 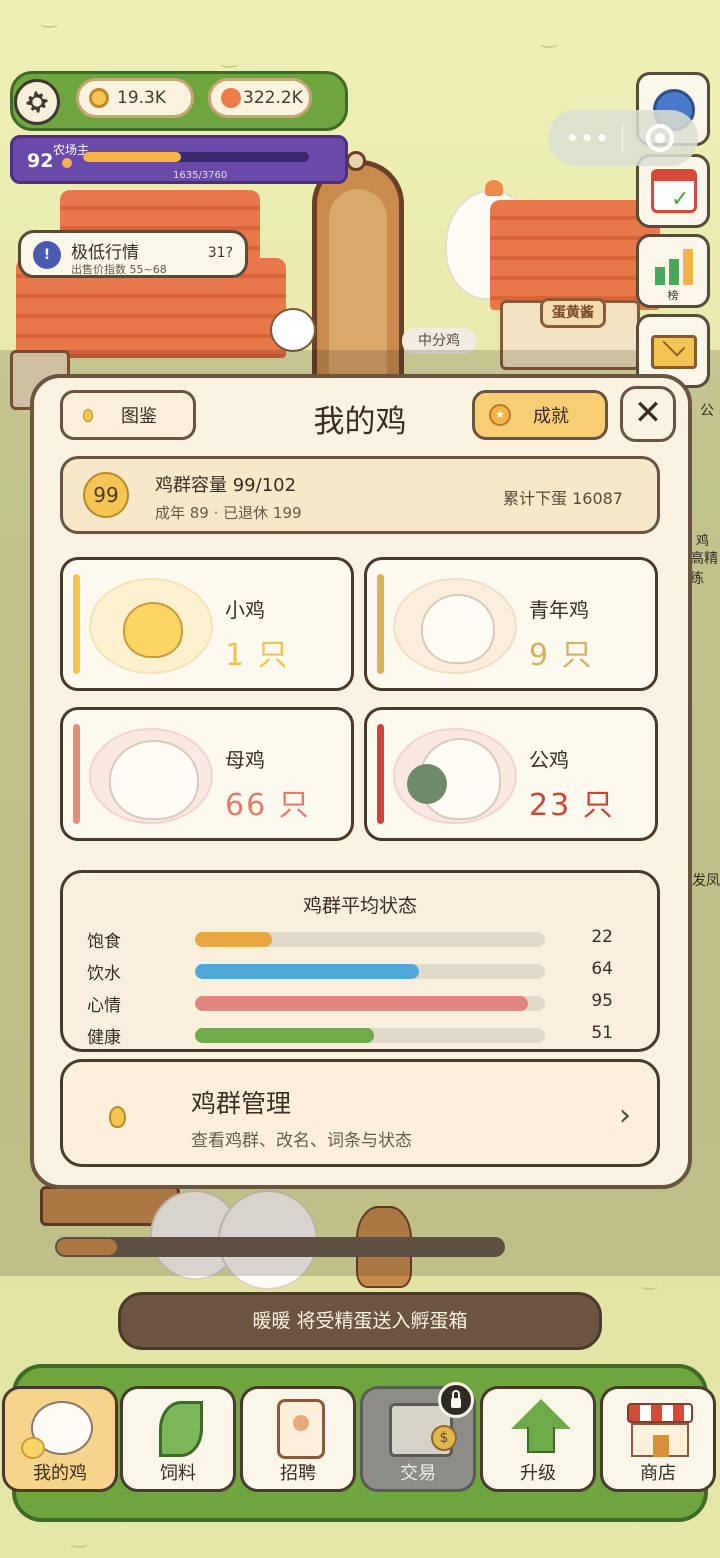 What do you see at coordinates (602, 1001) in the screenshot?
I see `status-value: 95` at bounding box center [602, 1001].